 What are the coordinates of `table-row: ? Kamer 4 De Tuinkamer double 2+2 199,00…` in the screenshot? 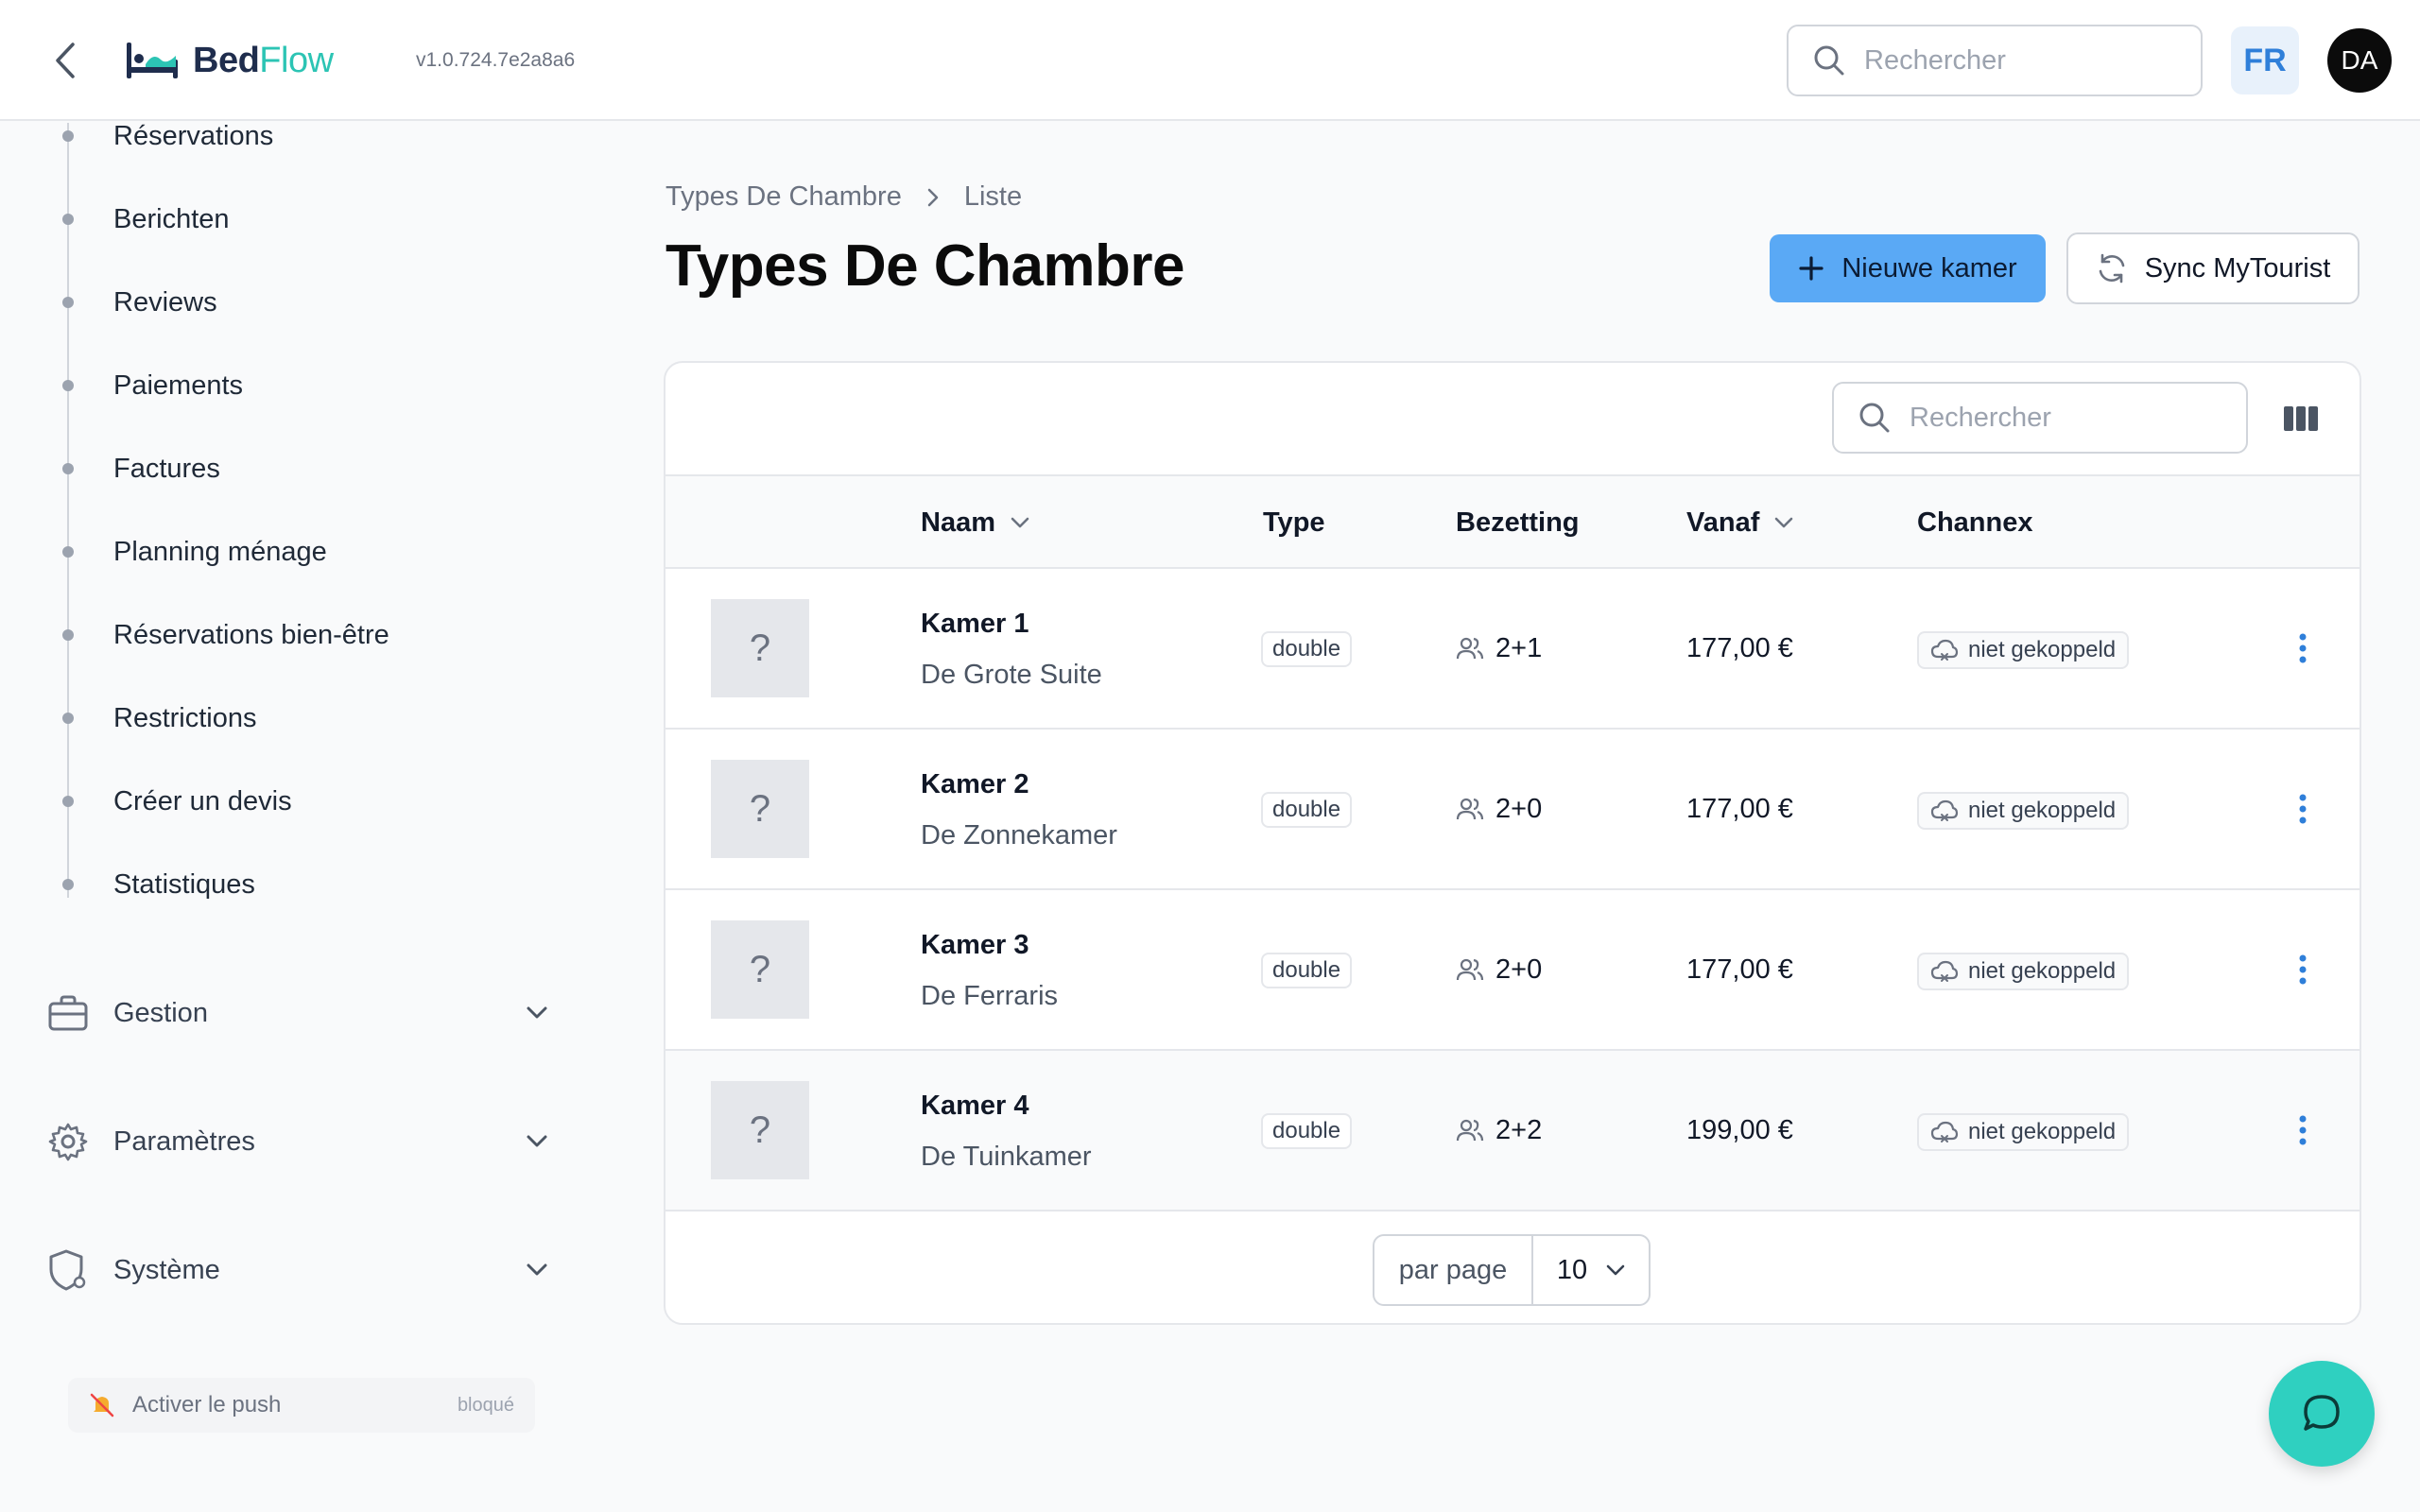 It's located at (1513, 1131).